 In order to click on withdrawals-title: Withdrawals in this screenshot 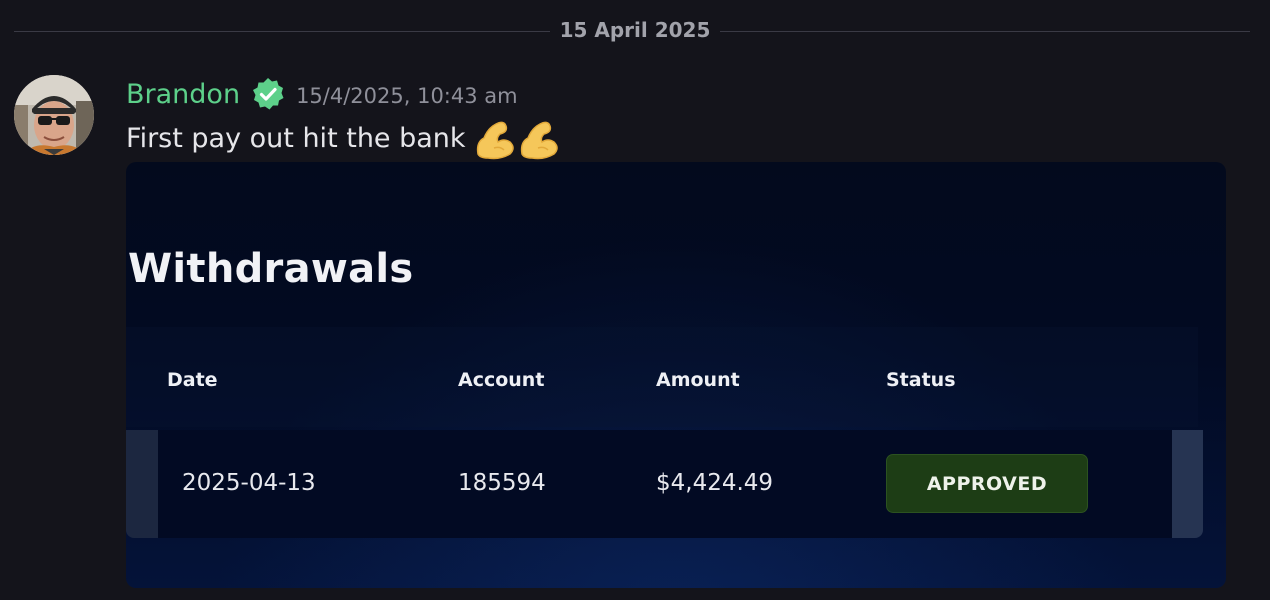, I will do `click(271, 269)`.